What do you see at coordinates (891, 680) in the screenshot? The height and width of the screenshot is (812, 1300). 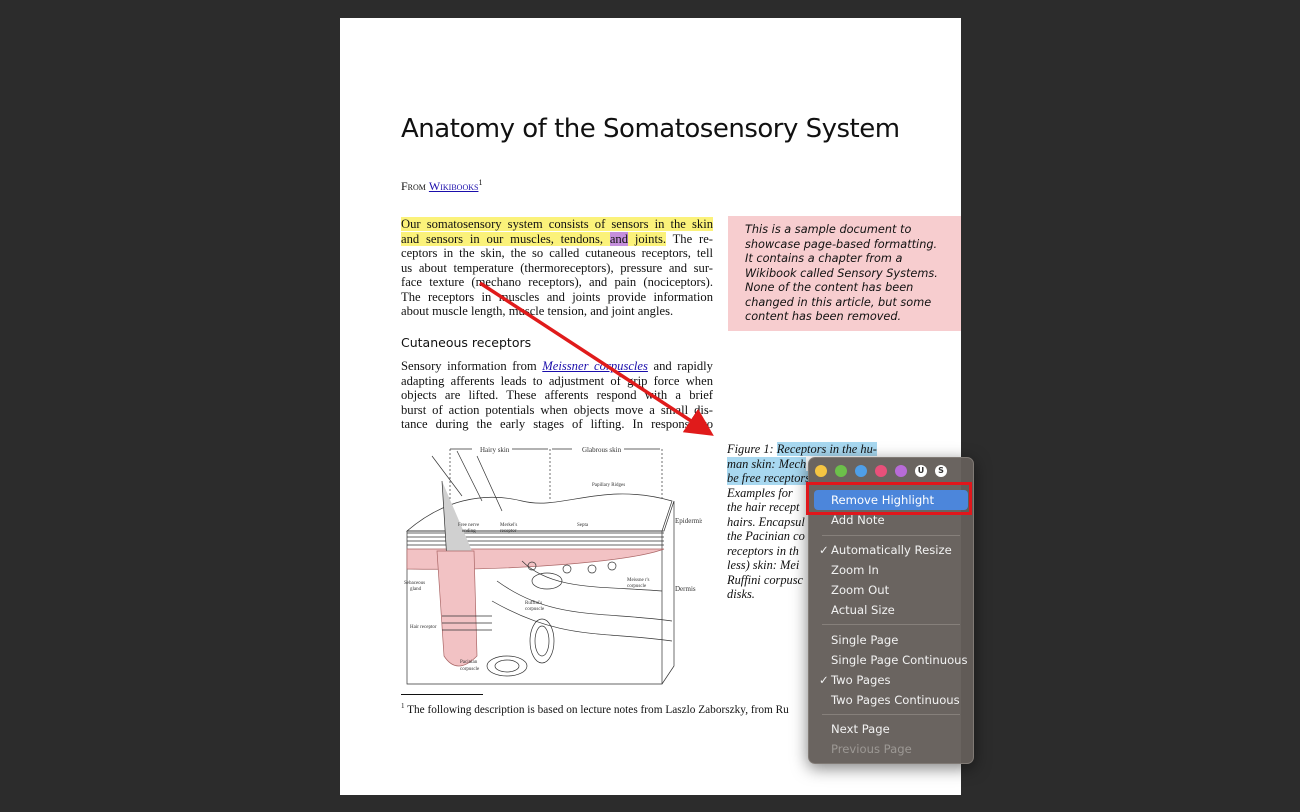 I see `menu-item-two-pages: ✓ Two Pages` at bounding box center [891, 680].